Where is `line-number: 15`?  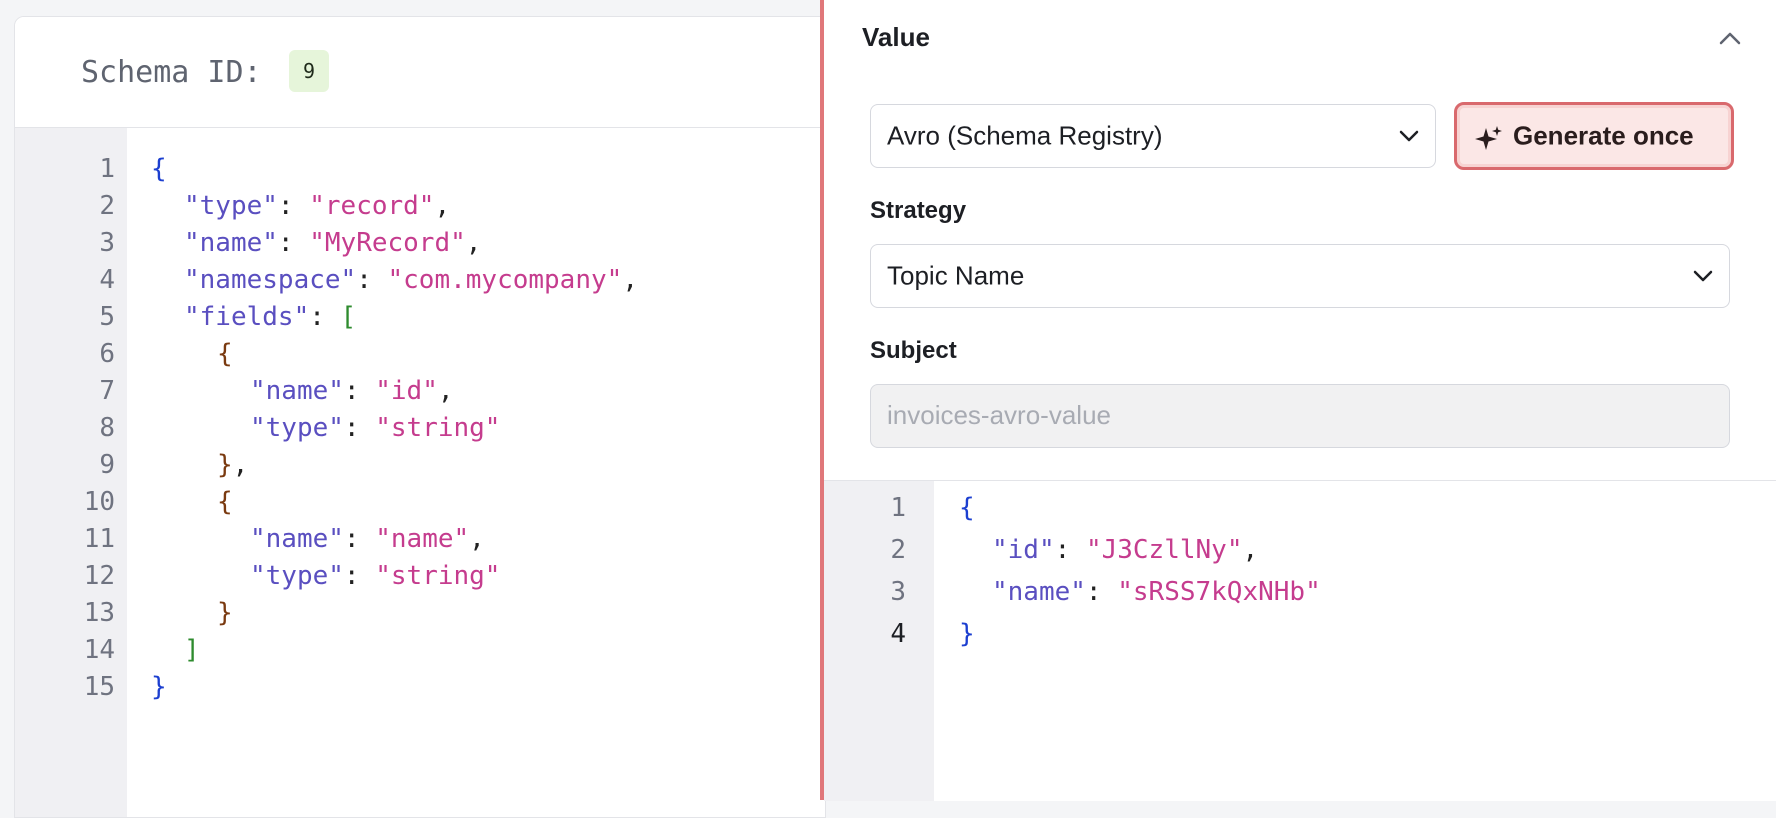
line-number: 15 is located at coordinates (99, 687).